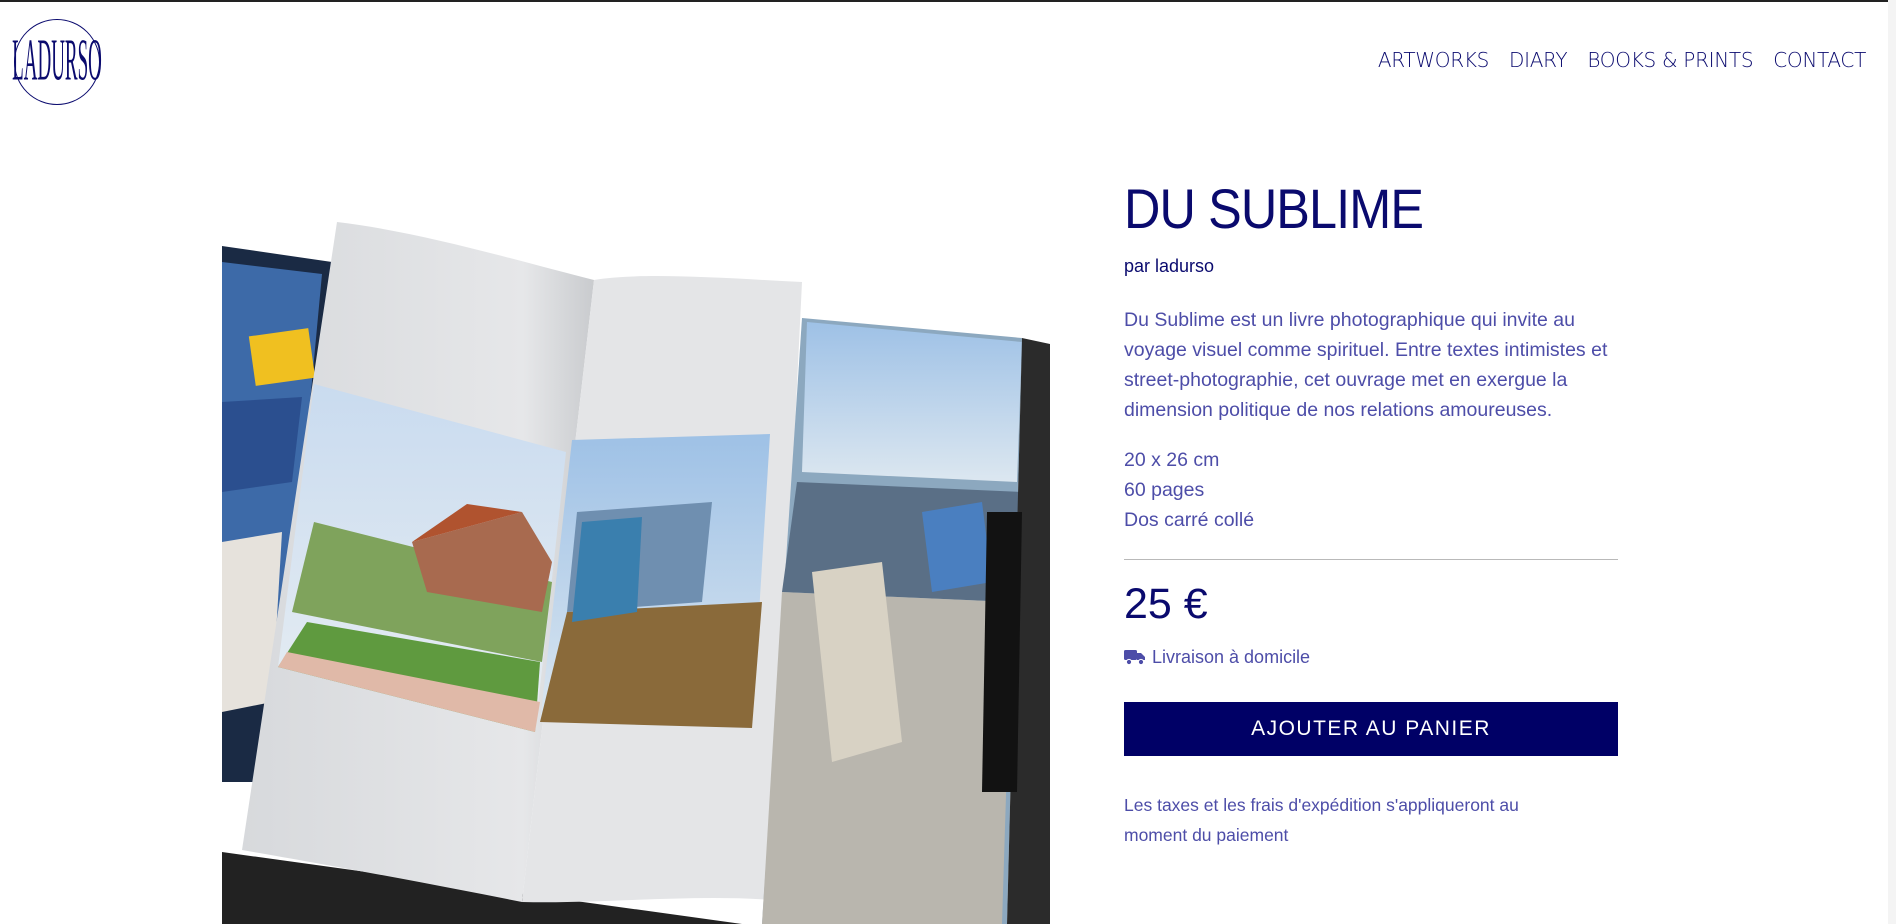  What do you see at coordinates (1538, 60) in the screenshot?
I see `nav-diary: DIARY` at bounding box center [1538, 60].